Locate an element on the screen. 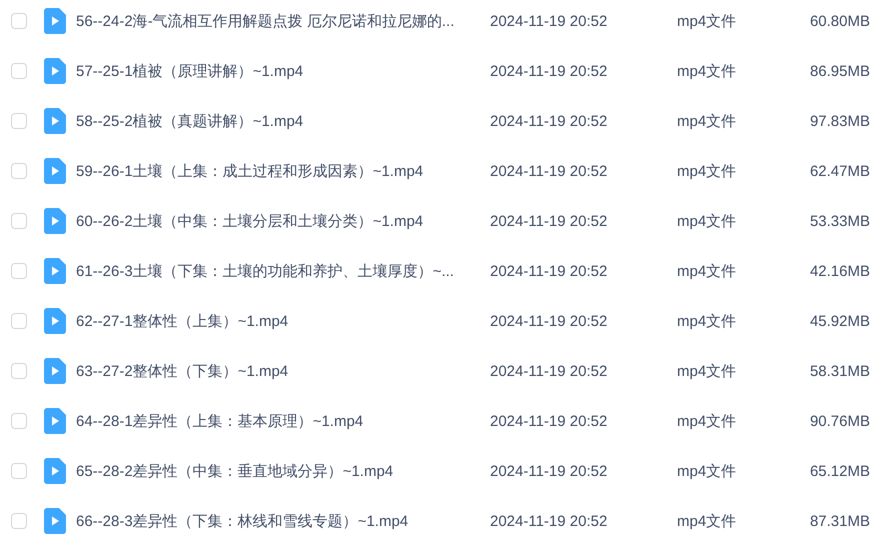 The width and height of the screenshot is (886, 540). file-size: 53.33MB is located at coordinates (839, 221).